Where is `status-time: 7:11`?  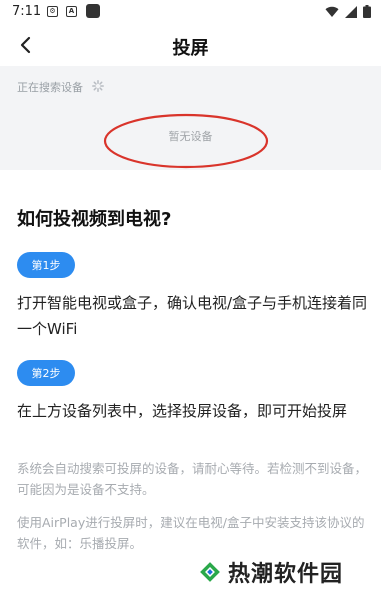 status-time: 7:11 is located at coordinates (27, 11).